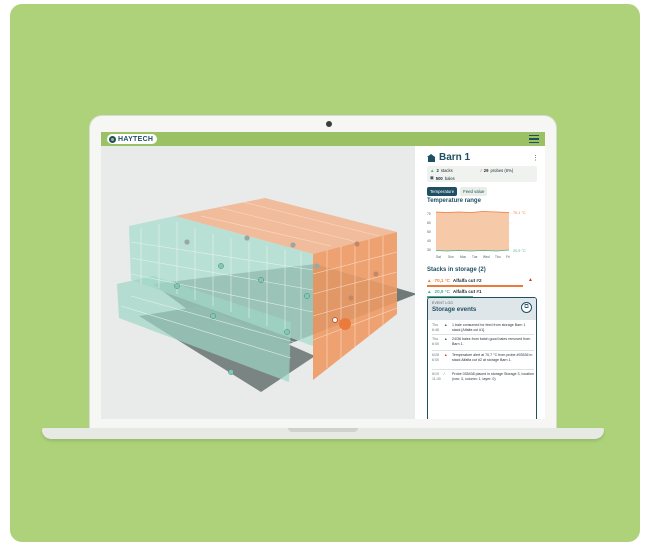  I want to click on bales-count: 500, so click(439, 178).